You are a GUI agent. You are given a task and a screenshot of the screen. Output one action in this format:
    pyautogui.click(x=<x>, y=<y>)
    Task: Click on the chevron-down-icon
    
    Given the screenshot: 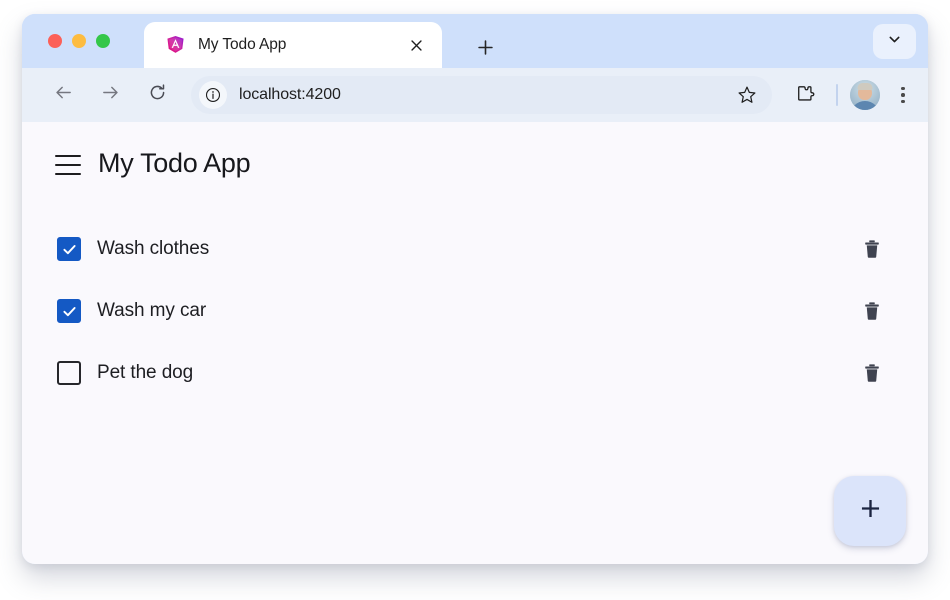 What is the action you would take?
    pyautogui.click(x=894, y=42)
    